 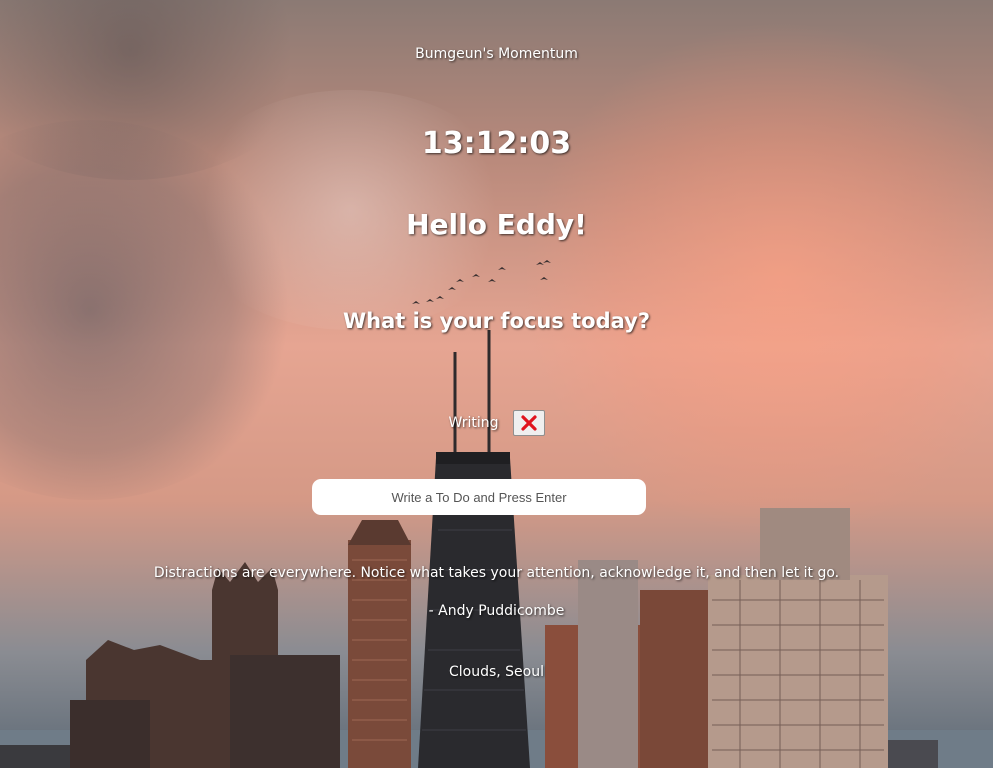 I want to click on todo-item-text: Writing, so click(x=473, y=423).